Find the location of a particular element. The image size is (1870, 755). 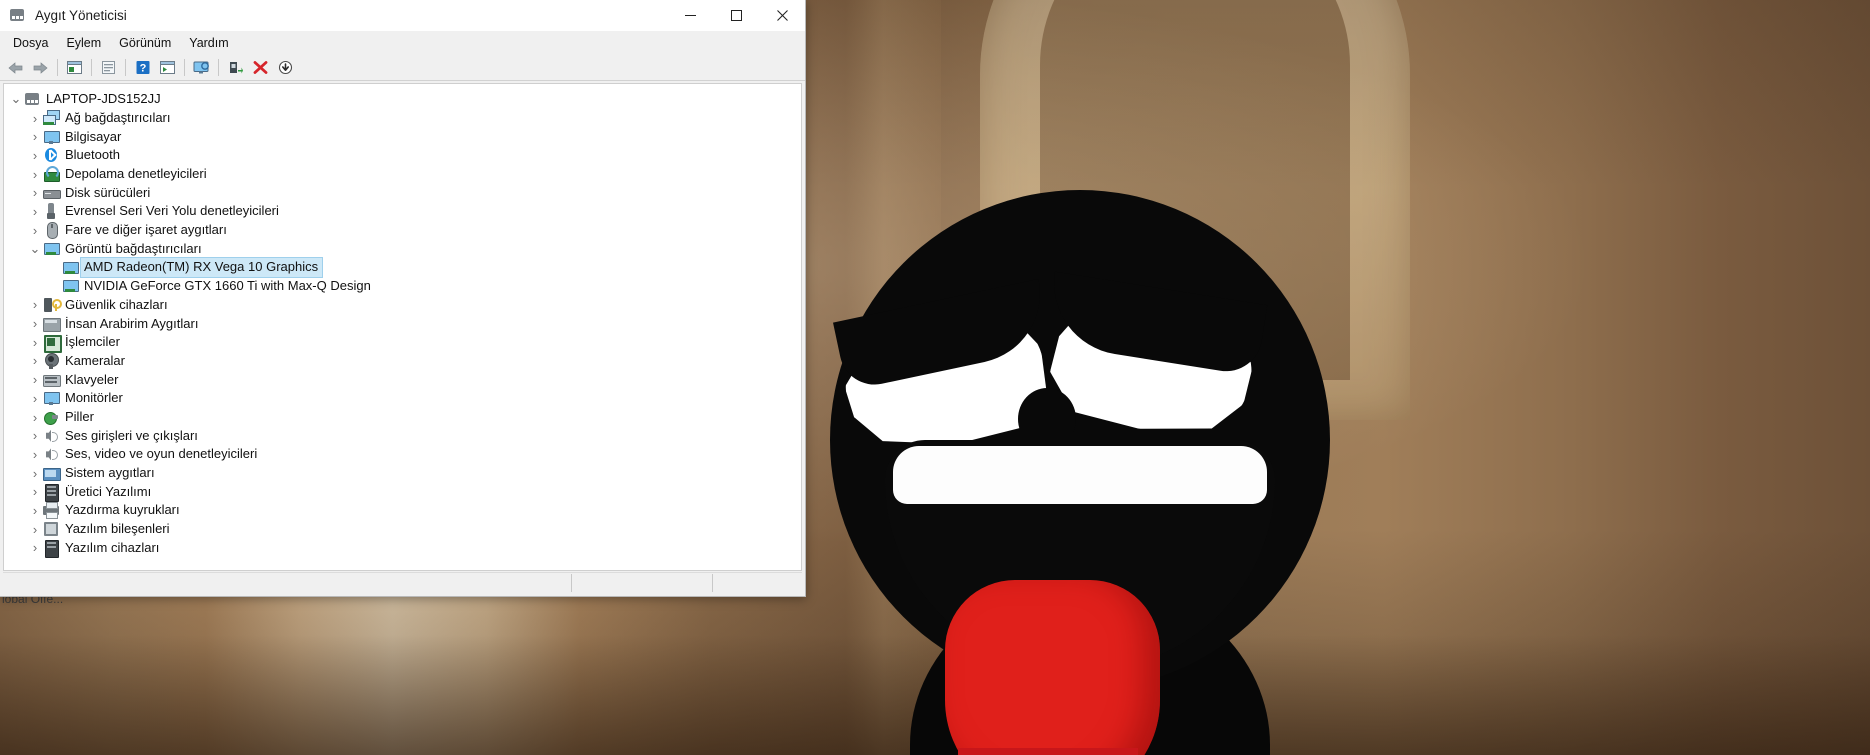

mouse-icon is located at coordinates (51, 231).